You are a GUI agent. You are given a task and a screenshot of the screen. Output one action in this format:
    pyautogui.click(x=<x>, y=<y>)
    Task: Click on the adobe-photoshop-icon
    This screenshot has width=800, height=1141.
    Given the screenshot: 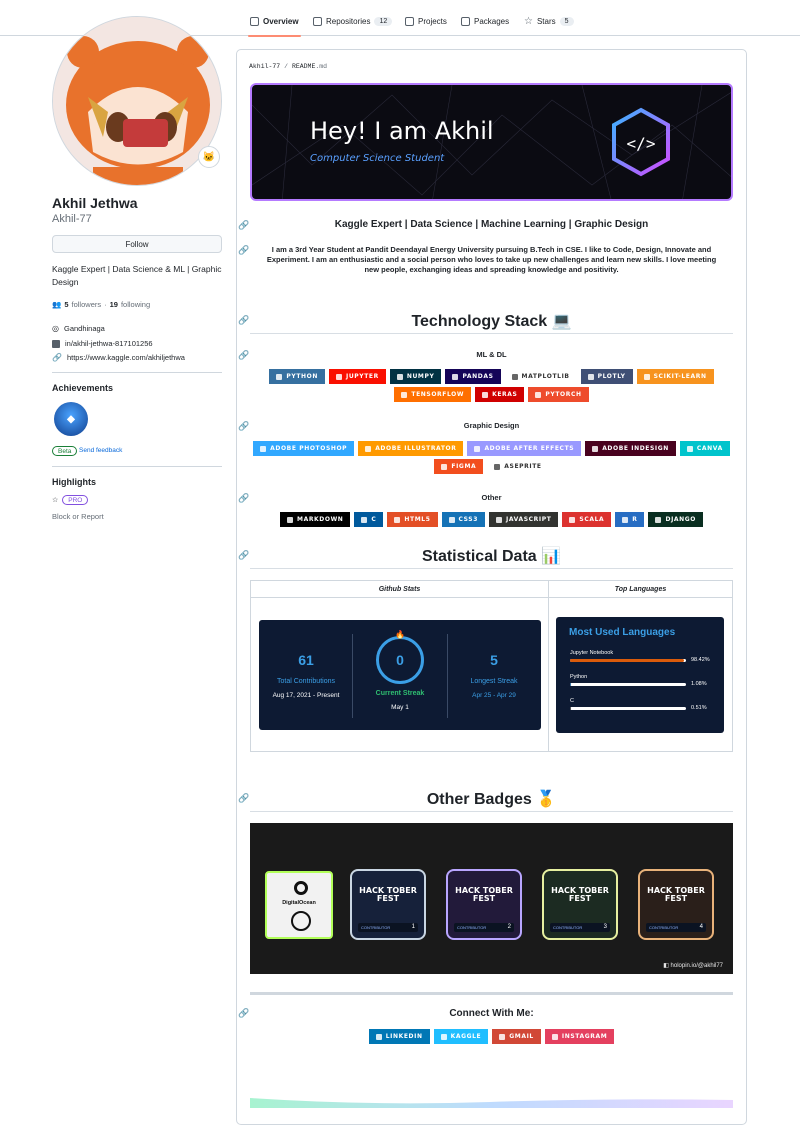 What is the action you would take?
    pyautogui.click(x=263, y=448)
    